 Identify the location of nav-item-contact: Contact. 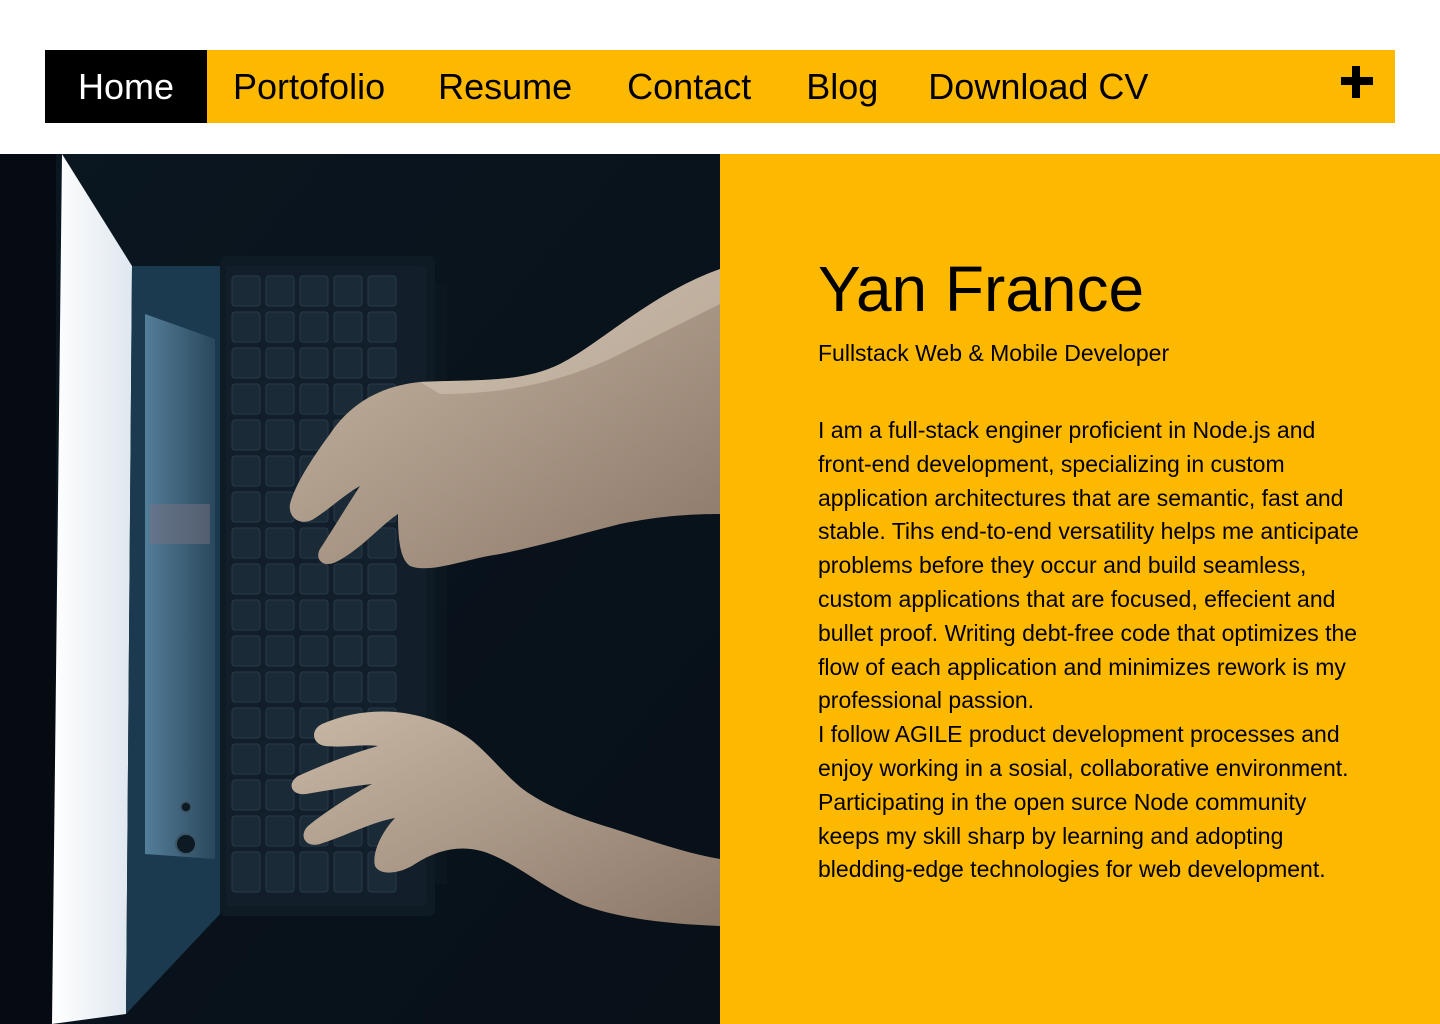
(689, 86).